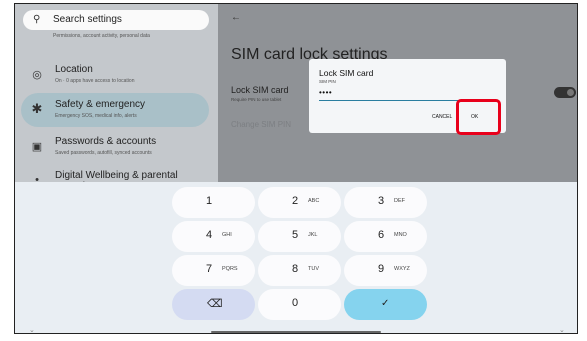 Image resolution: width=587 pixels, height=341 pixels. Describe the element at coordinates (381, 235) in the screenshot. I see `key-digit: 6` at that location.